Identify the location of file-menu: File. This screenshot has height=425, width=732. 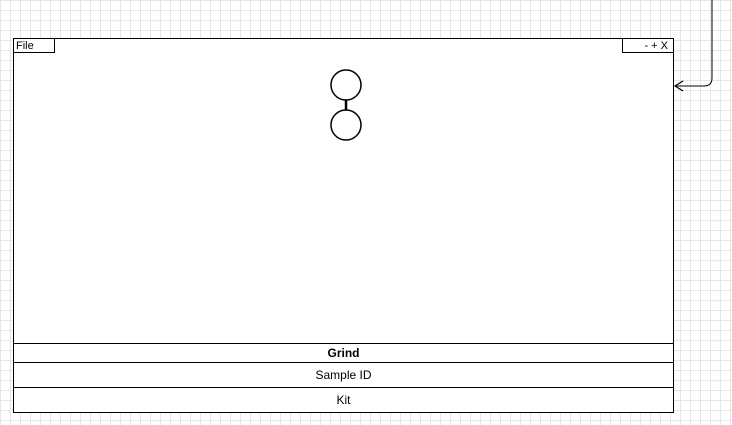
(34, 46).